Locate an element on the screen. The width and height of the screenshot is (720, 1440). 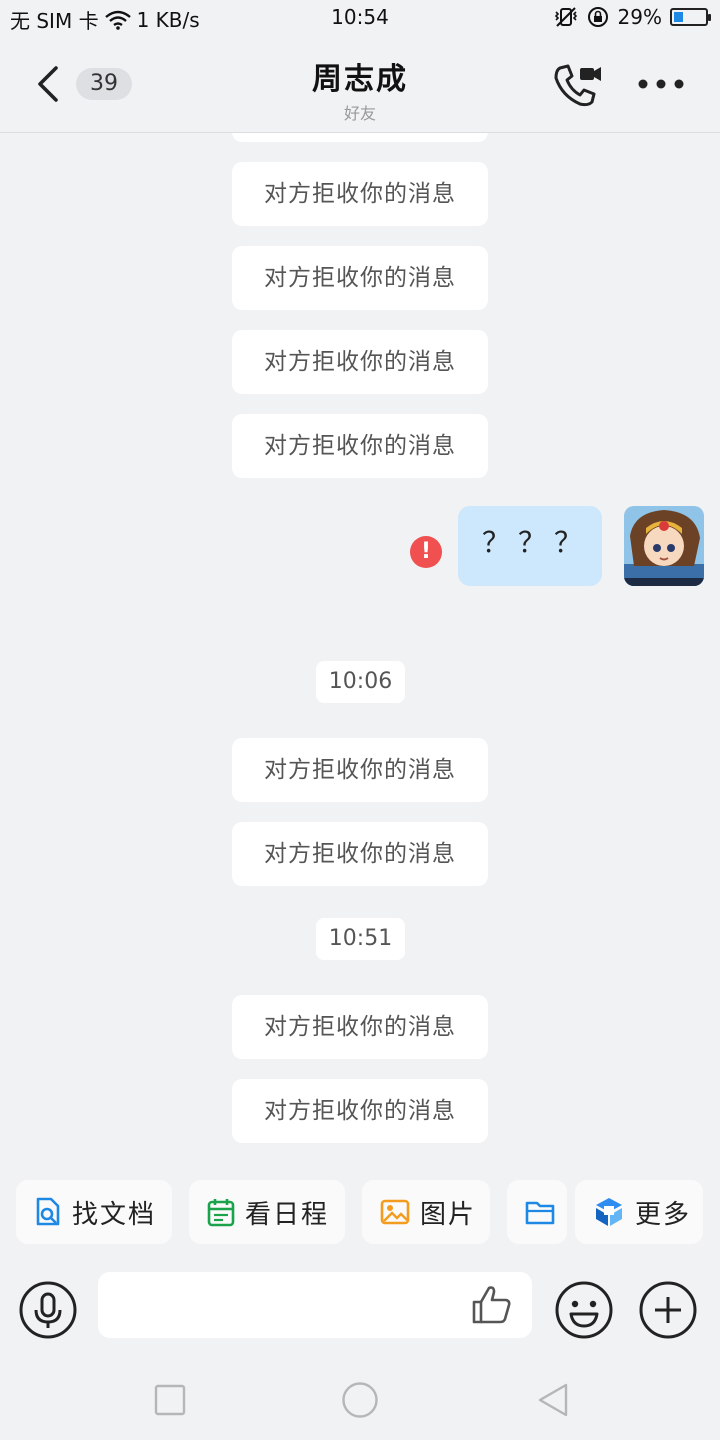
nav-home-icon is located at coordinates (360, 1400).